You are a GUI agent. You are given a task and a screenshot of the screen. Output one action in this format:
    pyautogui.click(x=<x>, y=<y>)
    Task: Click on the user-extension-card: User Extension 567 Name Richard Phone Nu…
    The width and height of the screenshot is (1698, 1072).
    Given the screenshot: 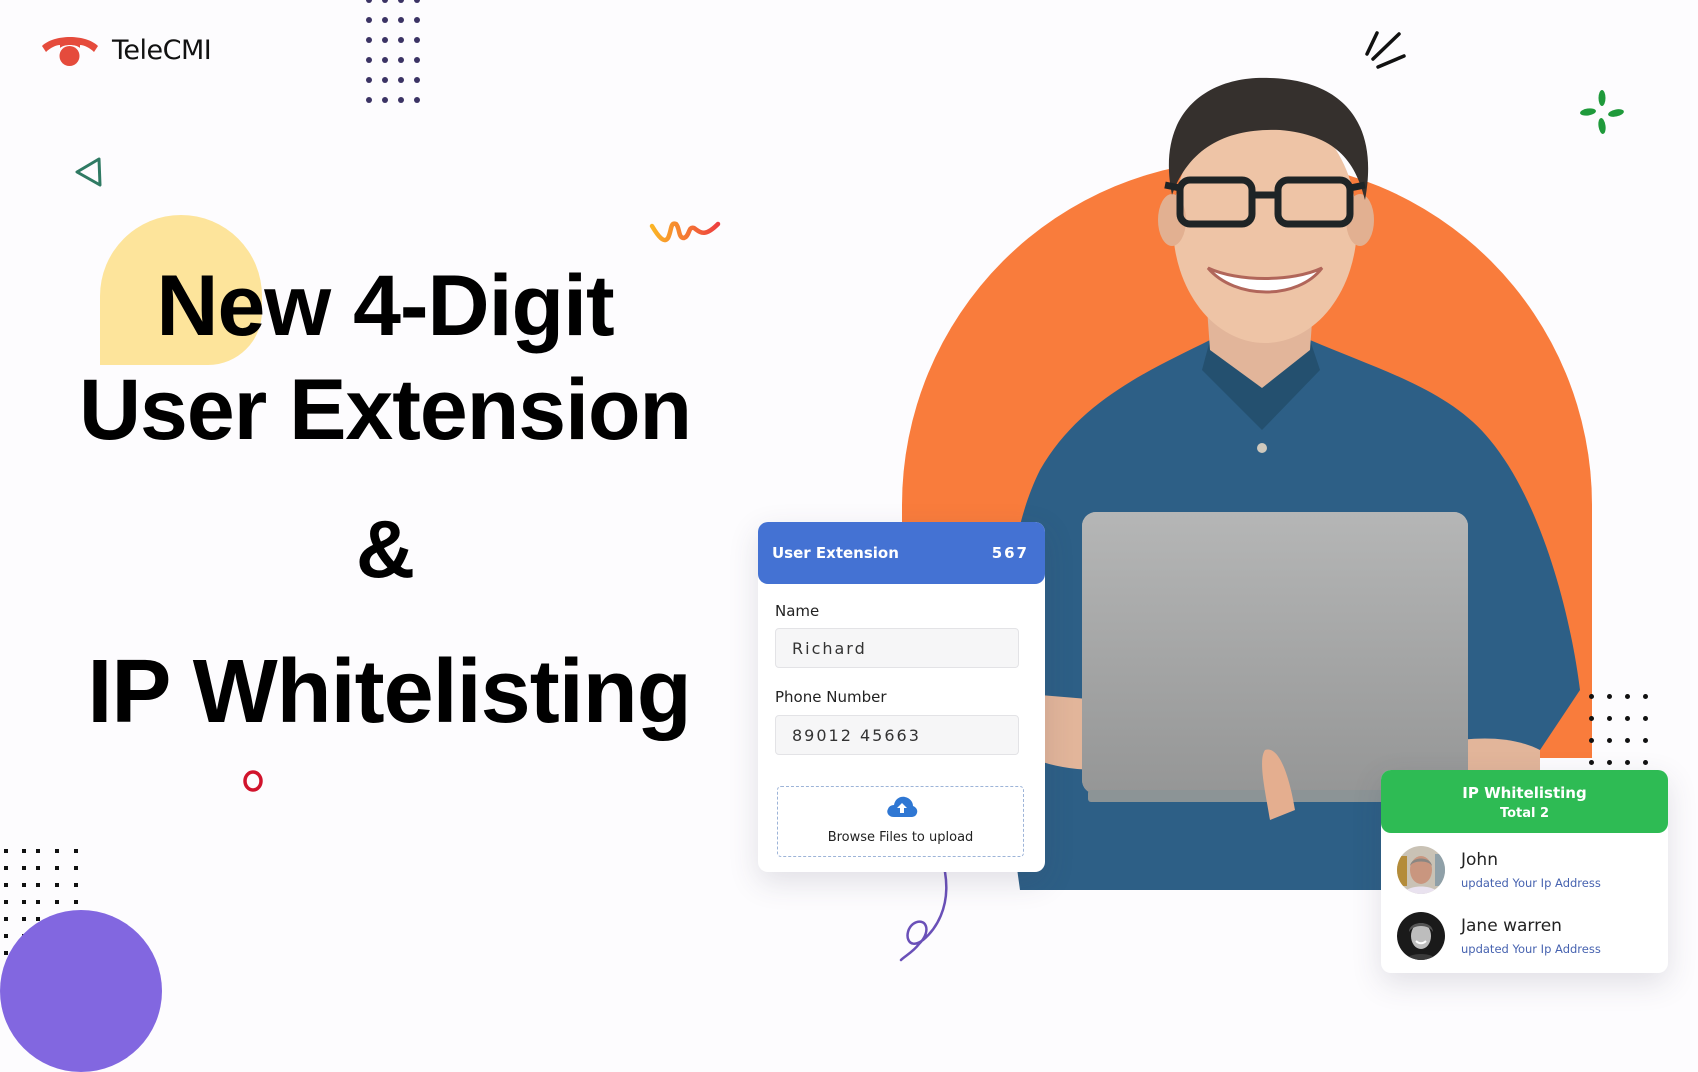 What is the action you would take?
    pyautogui.click(x=901, y=697)
    